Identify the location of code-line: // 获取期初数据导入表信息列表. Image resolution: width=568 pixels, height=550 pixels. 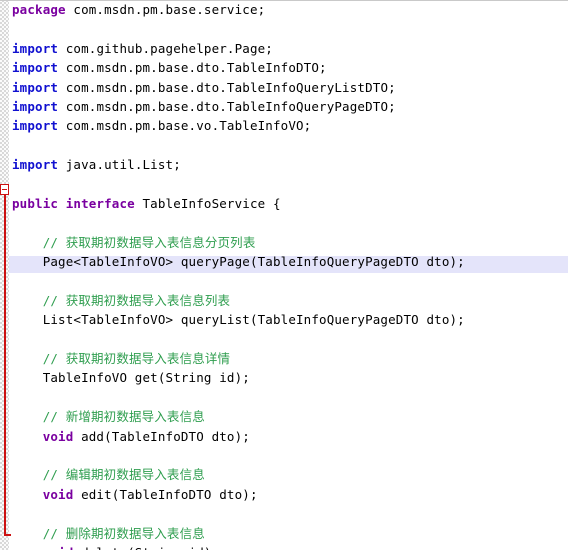
(288, 300).